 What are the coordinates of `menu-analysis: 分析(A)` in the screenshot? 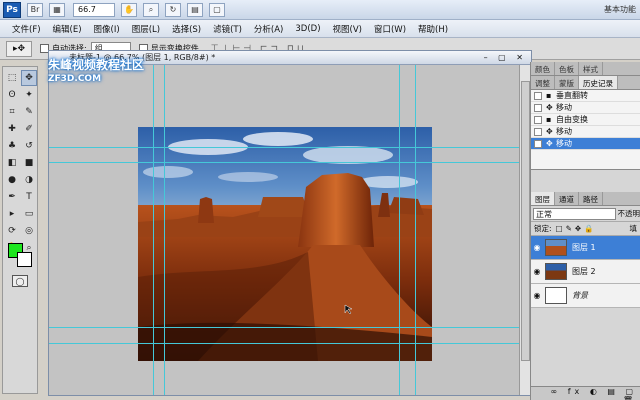 It's located at (268, 29).